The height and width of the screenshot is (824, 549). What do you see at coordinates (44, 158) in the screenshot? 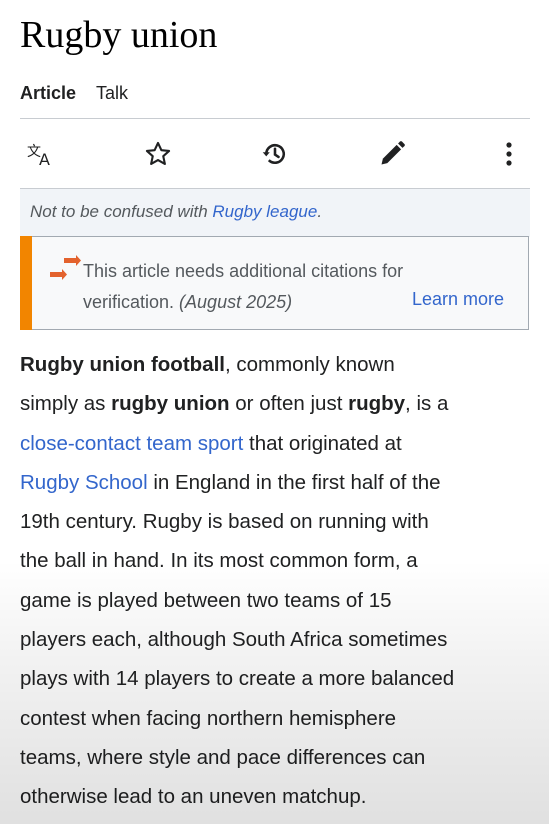
I see `svg-text: A` at bounding box center [44, 158].